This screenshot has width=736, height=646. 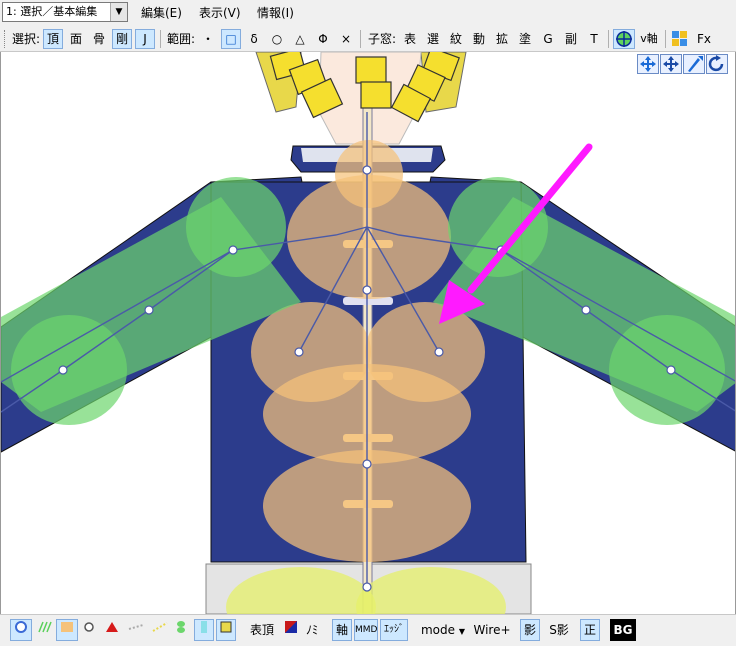 I want to click on shadow-button: 影, so click(x=530, y=630).